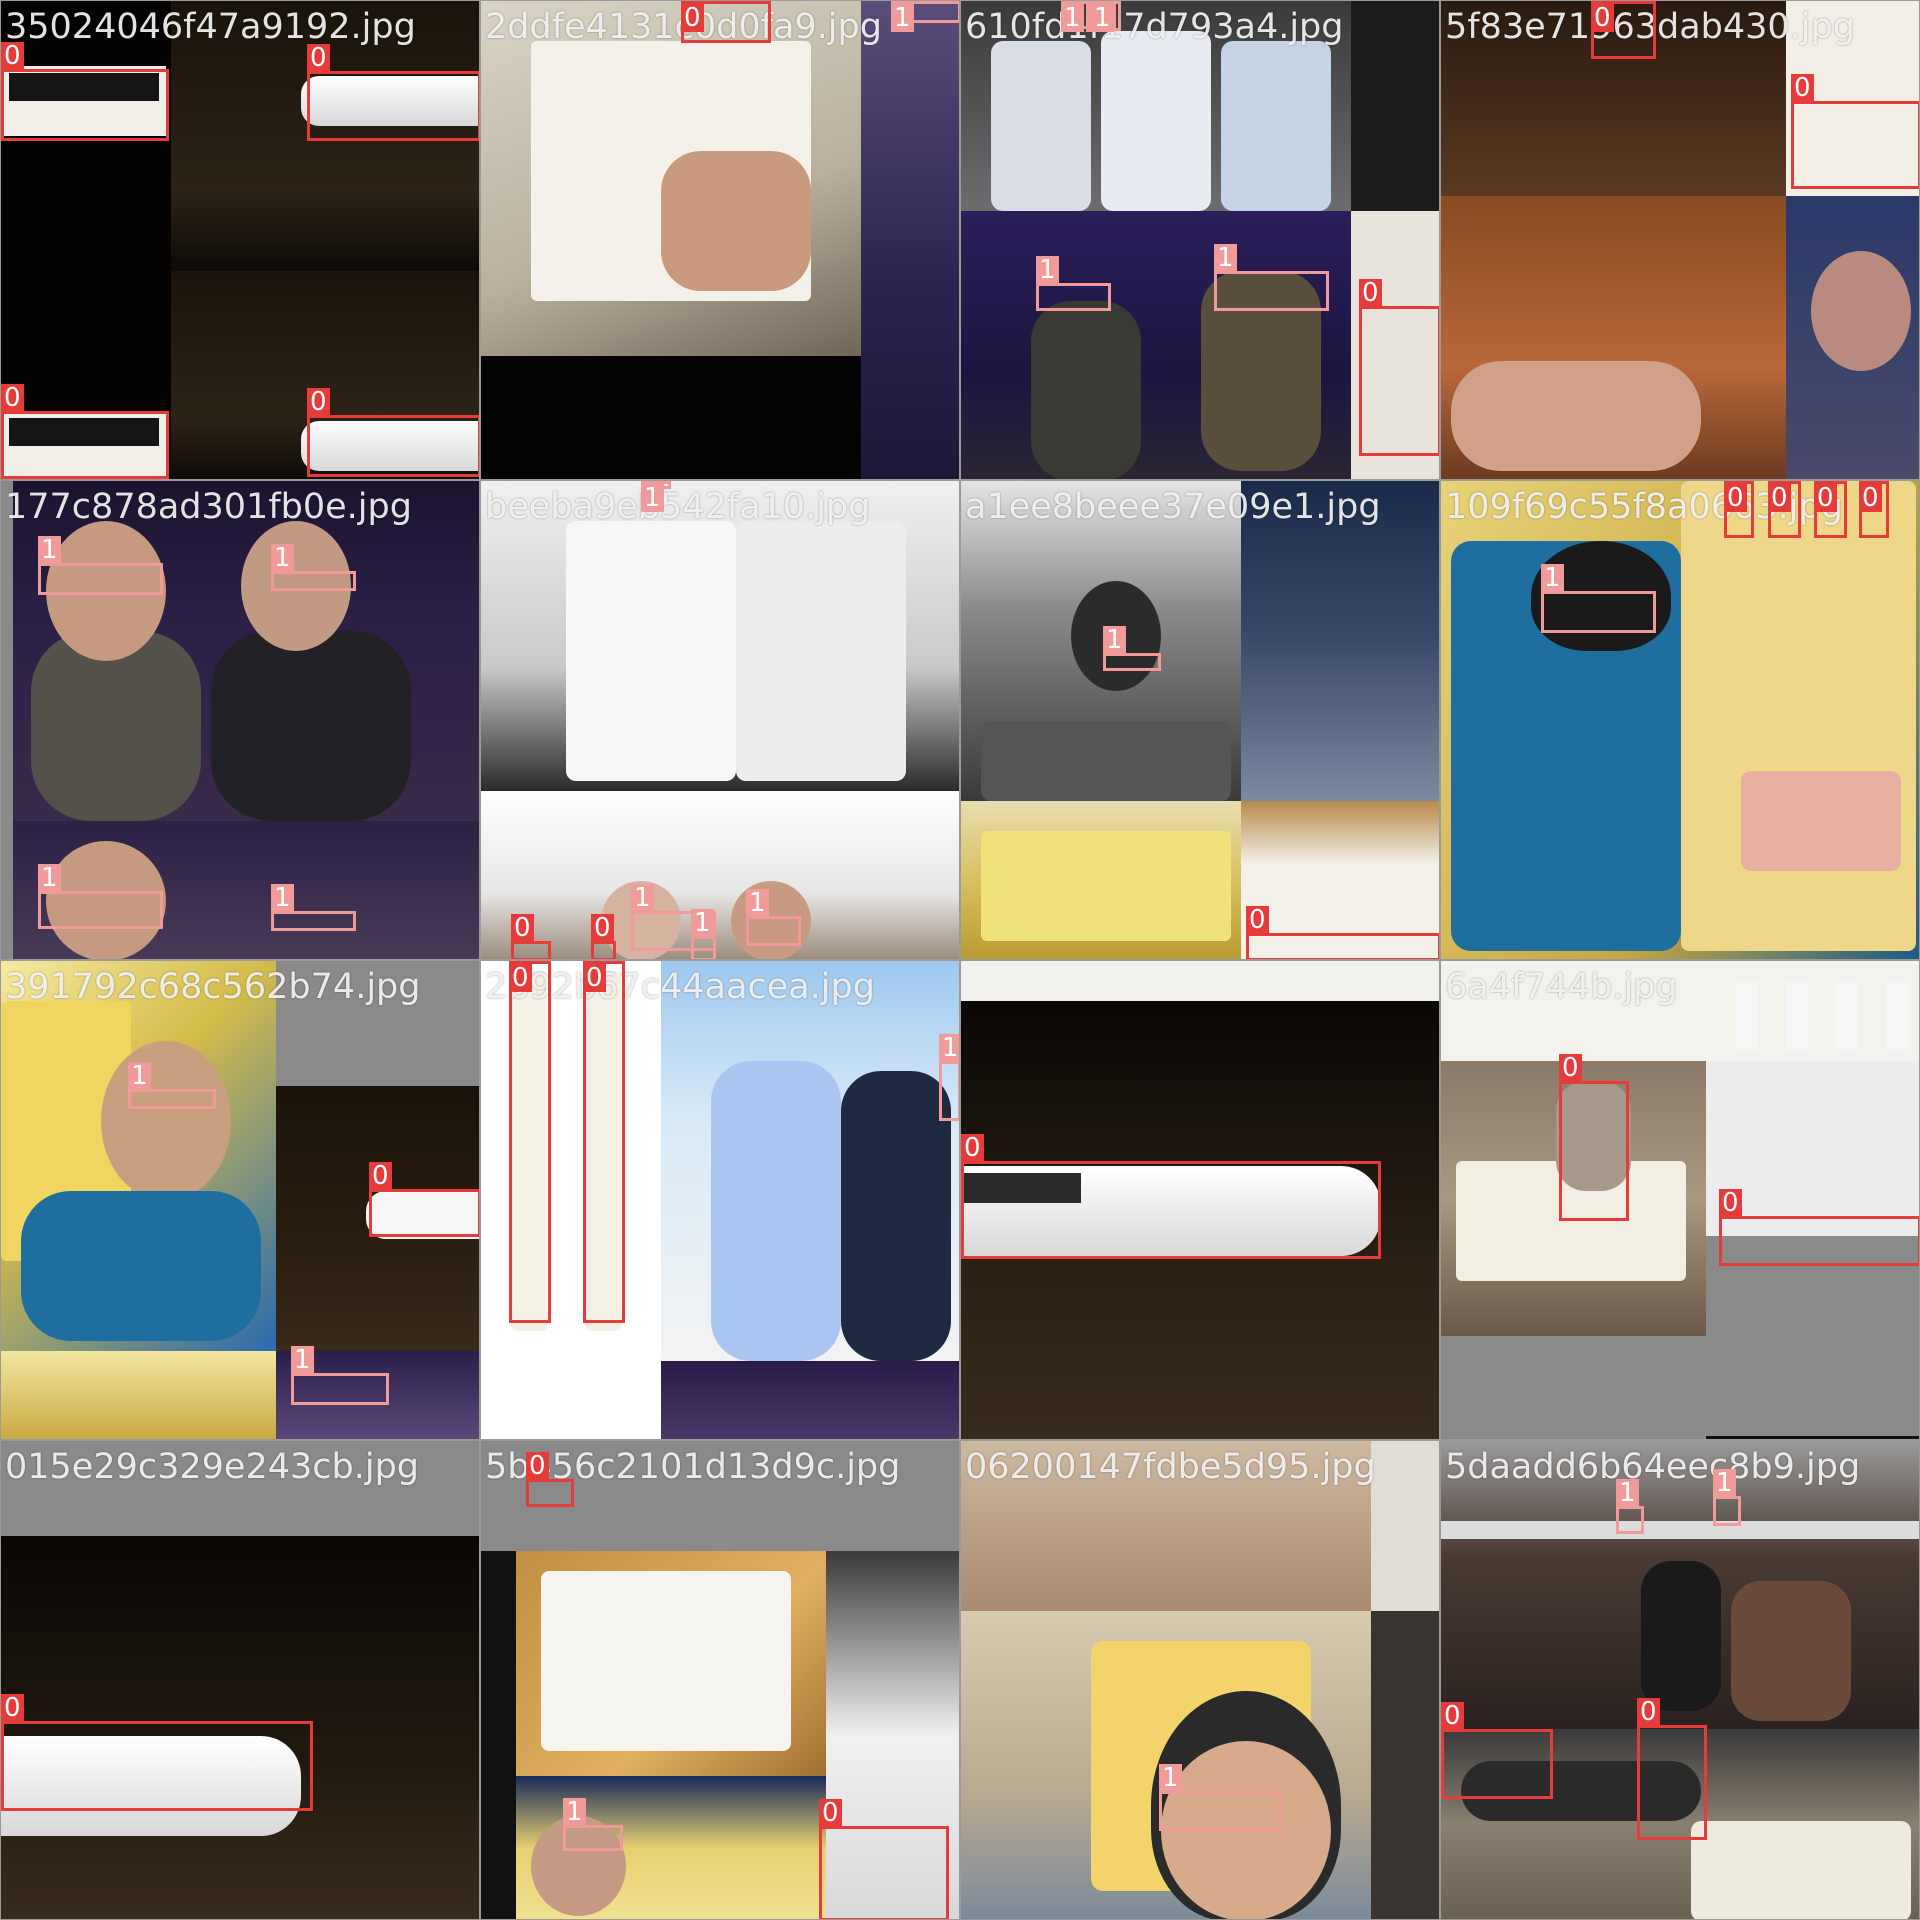 This screenshot has width=1920, height=1920. What do you see at coordinates (1680, 240) in the screenshot?
I see `mosaic-tile: 5f83e71963dab430.jpg 0 0` at bounding box center [1680, 240].